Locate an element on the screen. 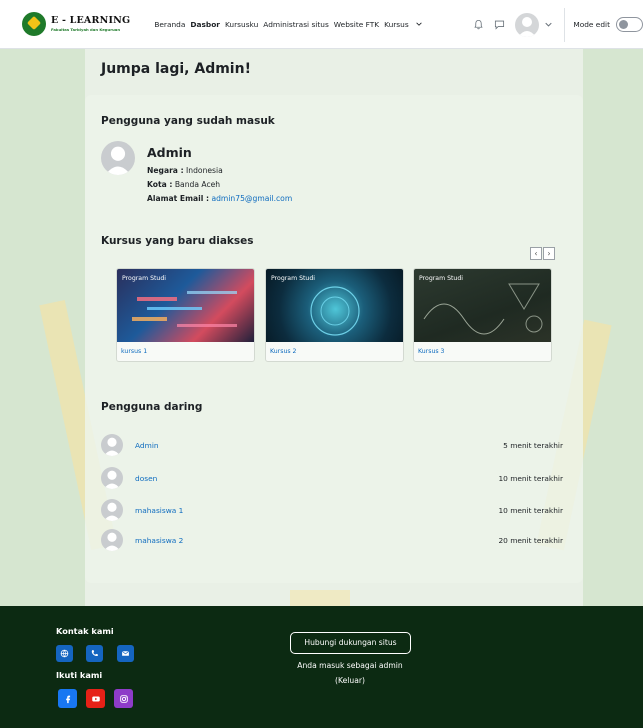 This screenshot has height=728, width=643. globe-icon is located at coordinates (64, 653).